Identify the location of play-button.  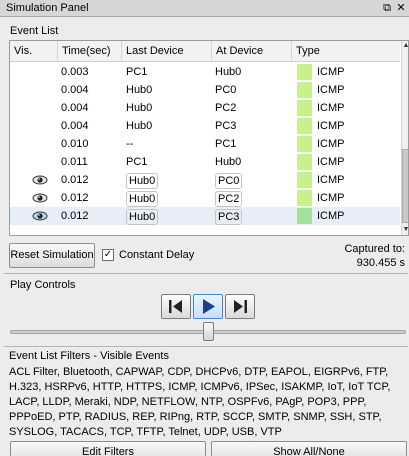
(208, 306).